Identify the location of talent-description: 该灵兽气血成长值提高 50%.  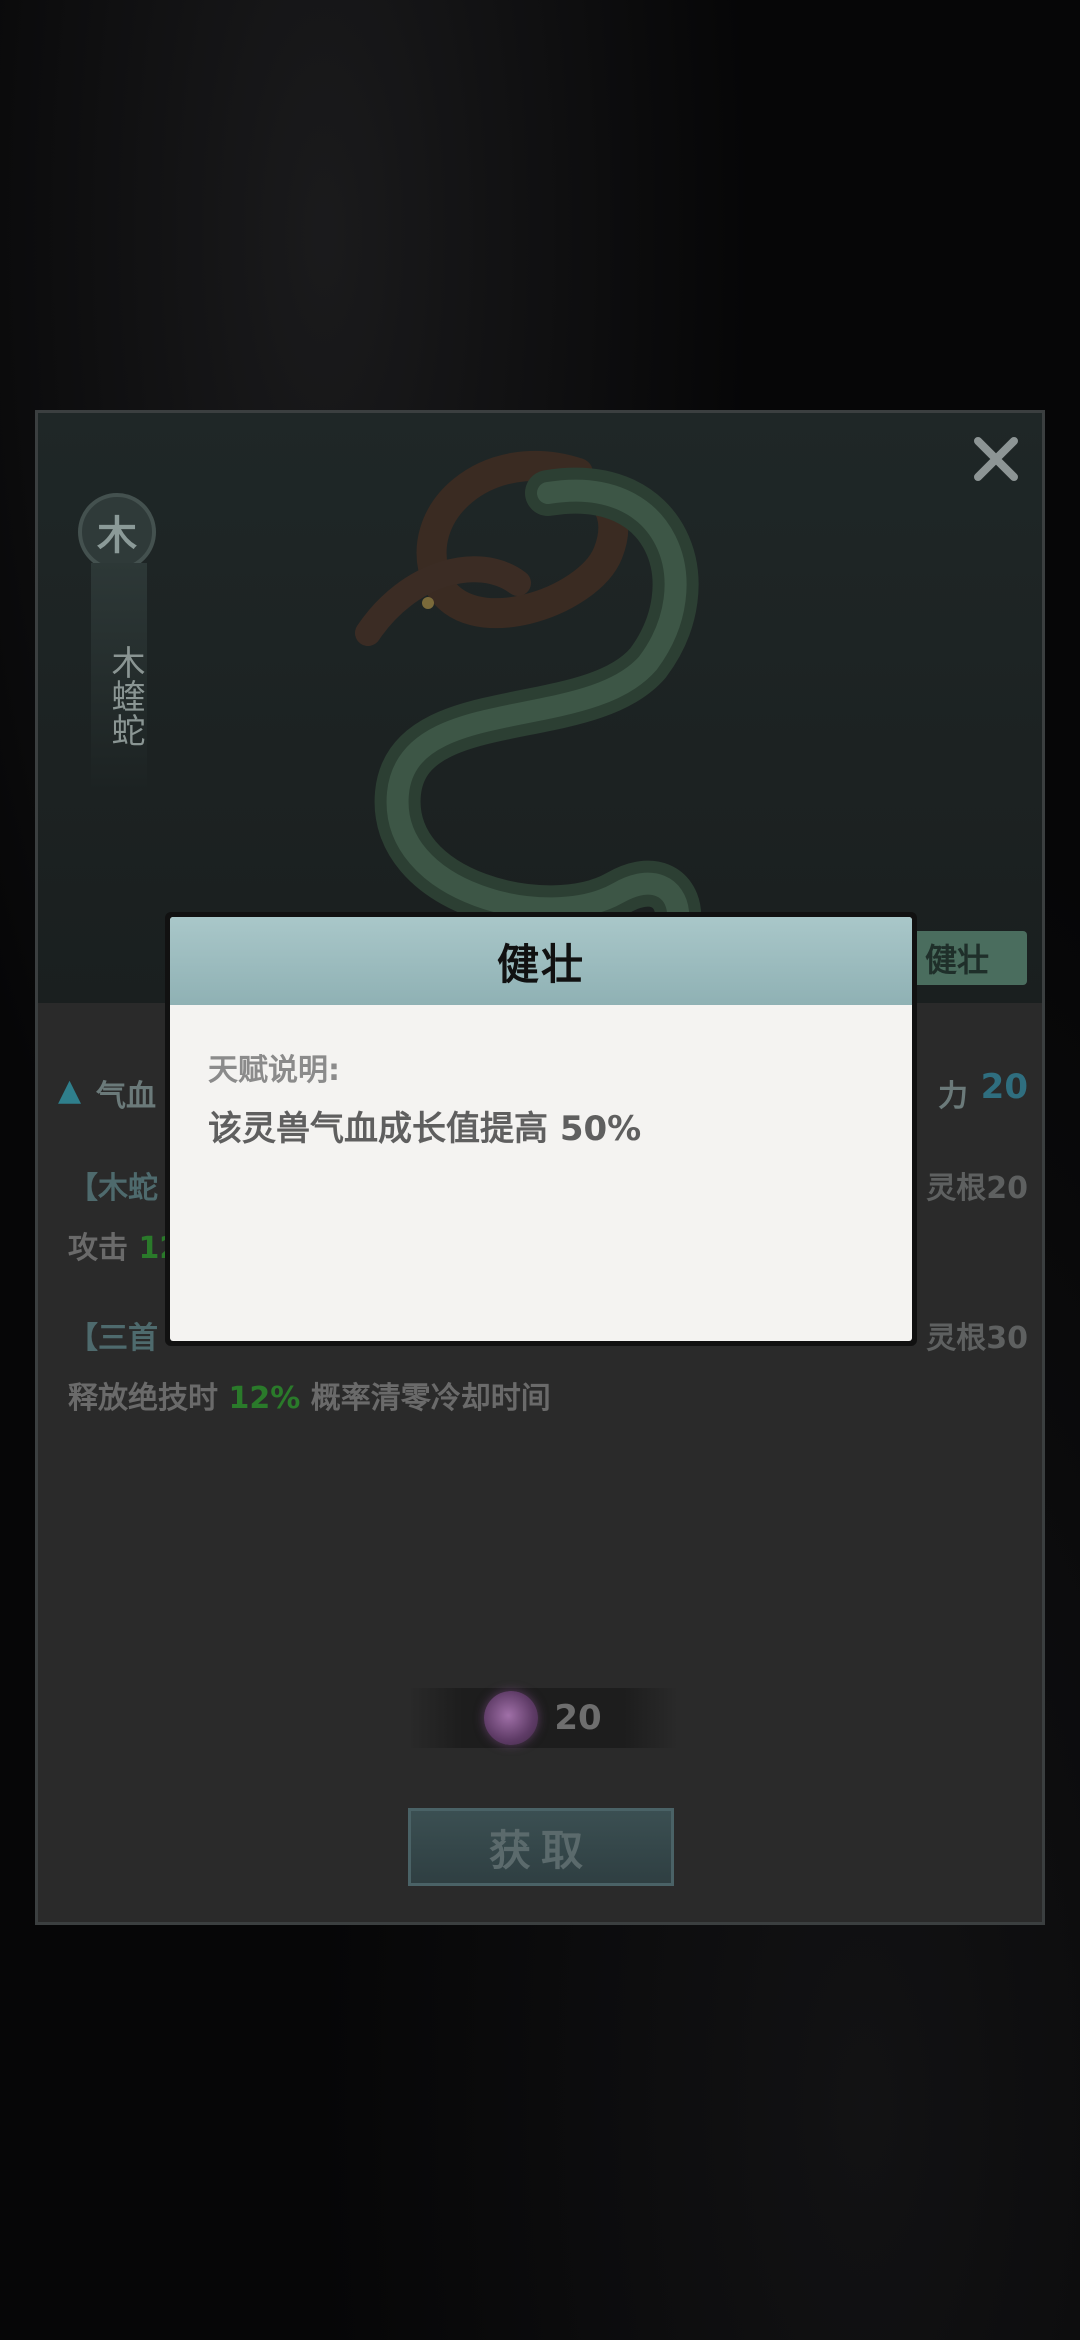
(425, 1129).